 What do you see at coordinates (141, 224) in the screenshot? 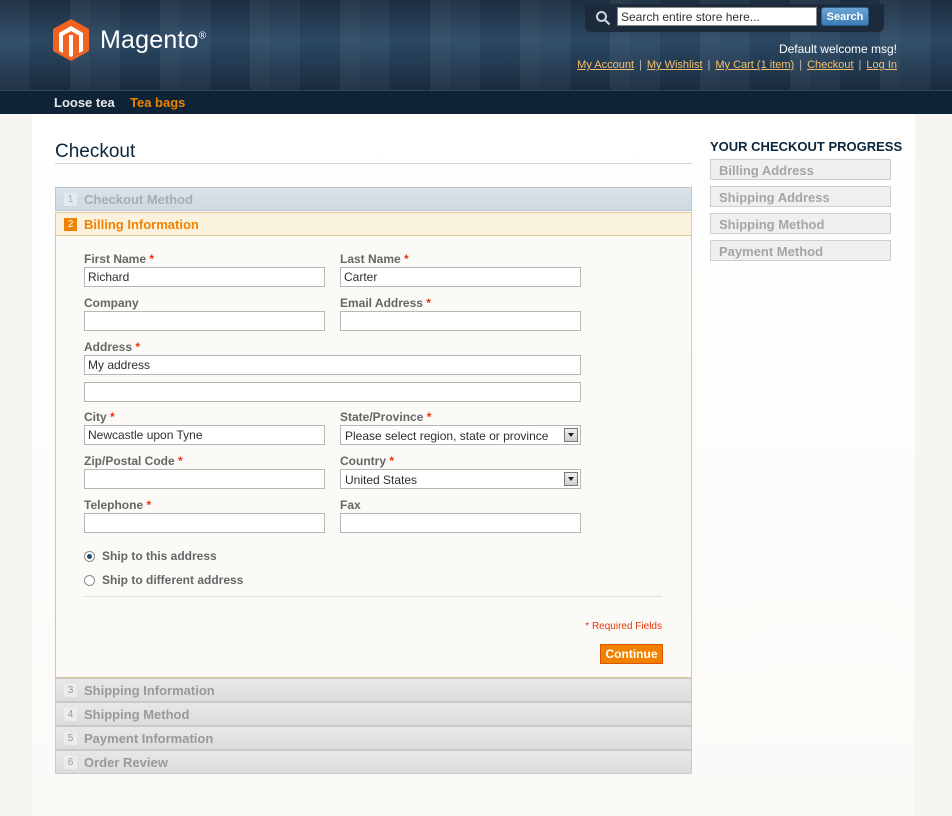
I see `step-label: Billing Information` at bounding box center [141, 224].